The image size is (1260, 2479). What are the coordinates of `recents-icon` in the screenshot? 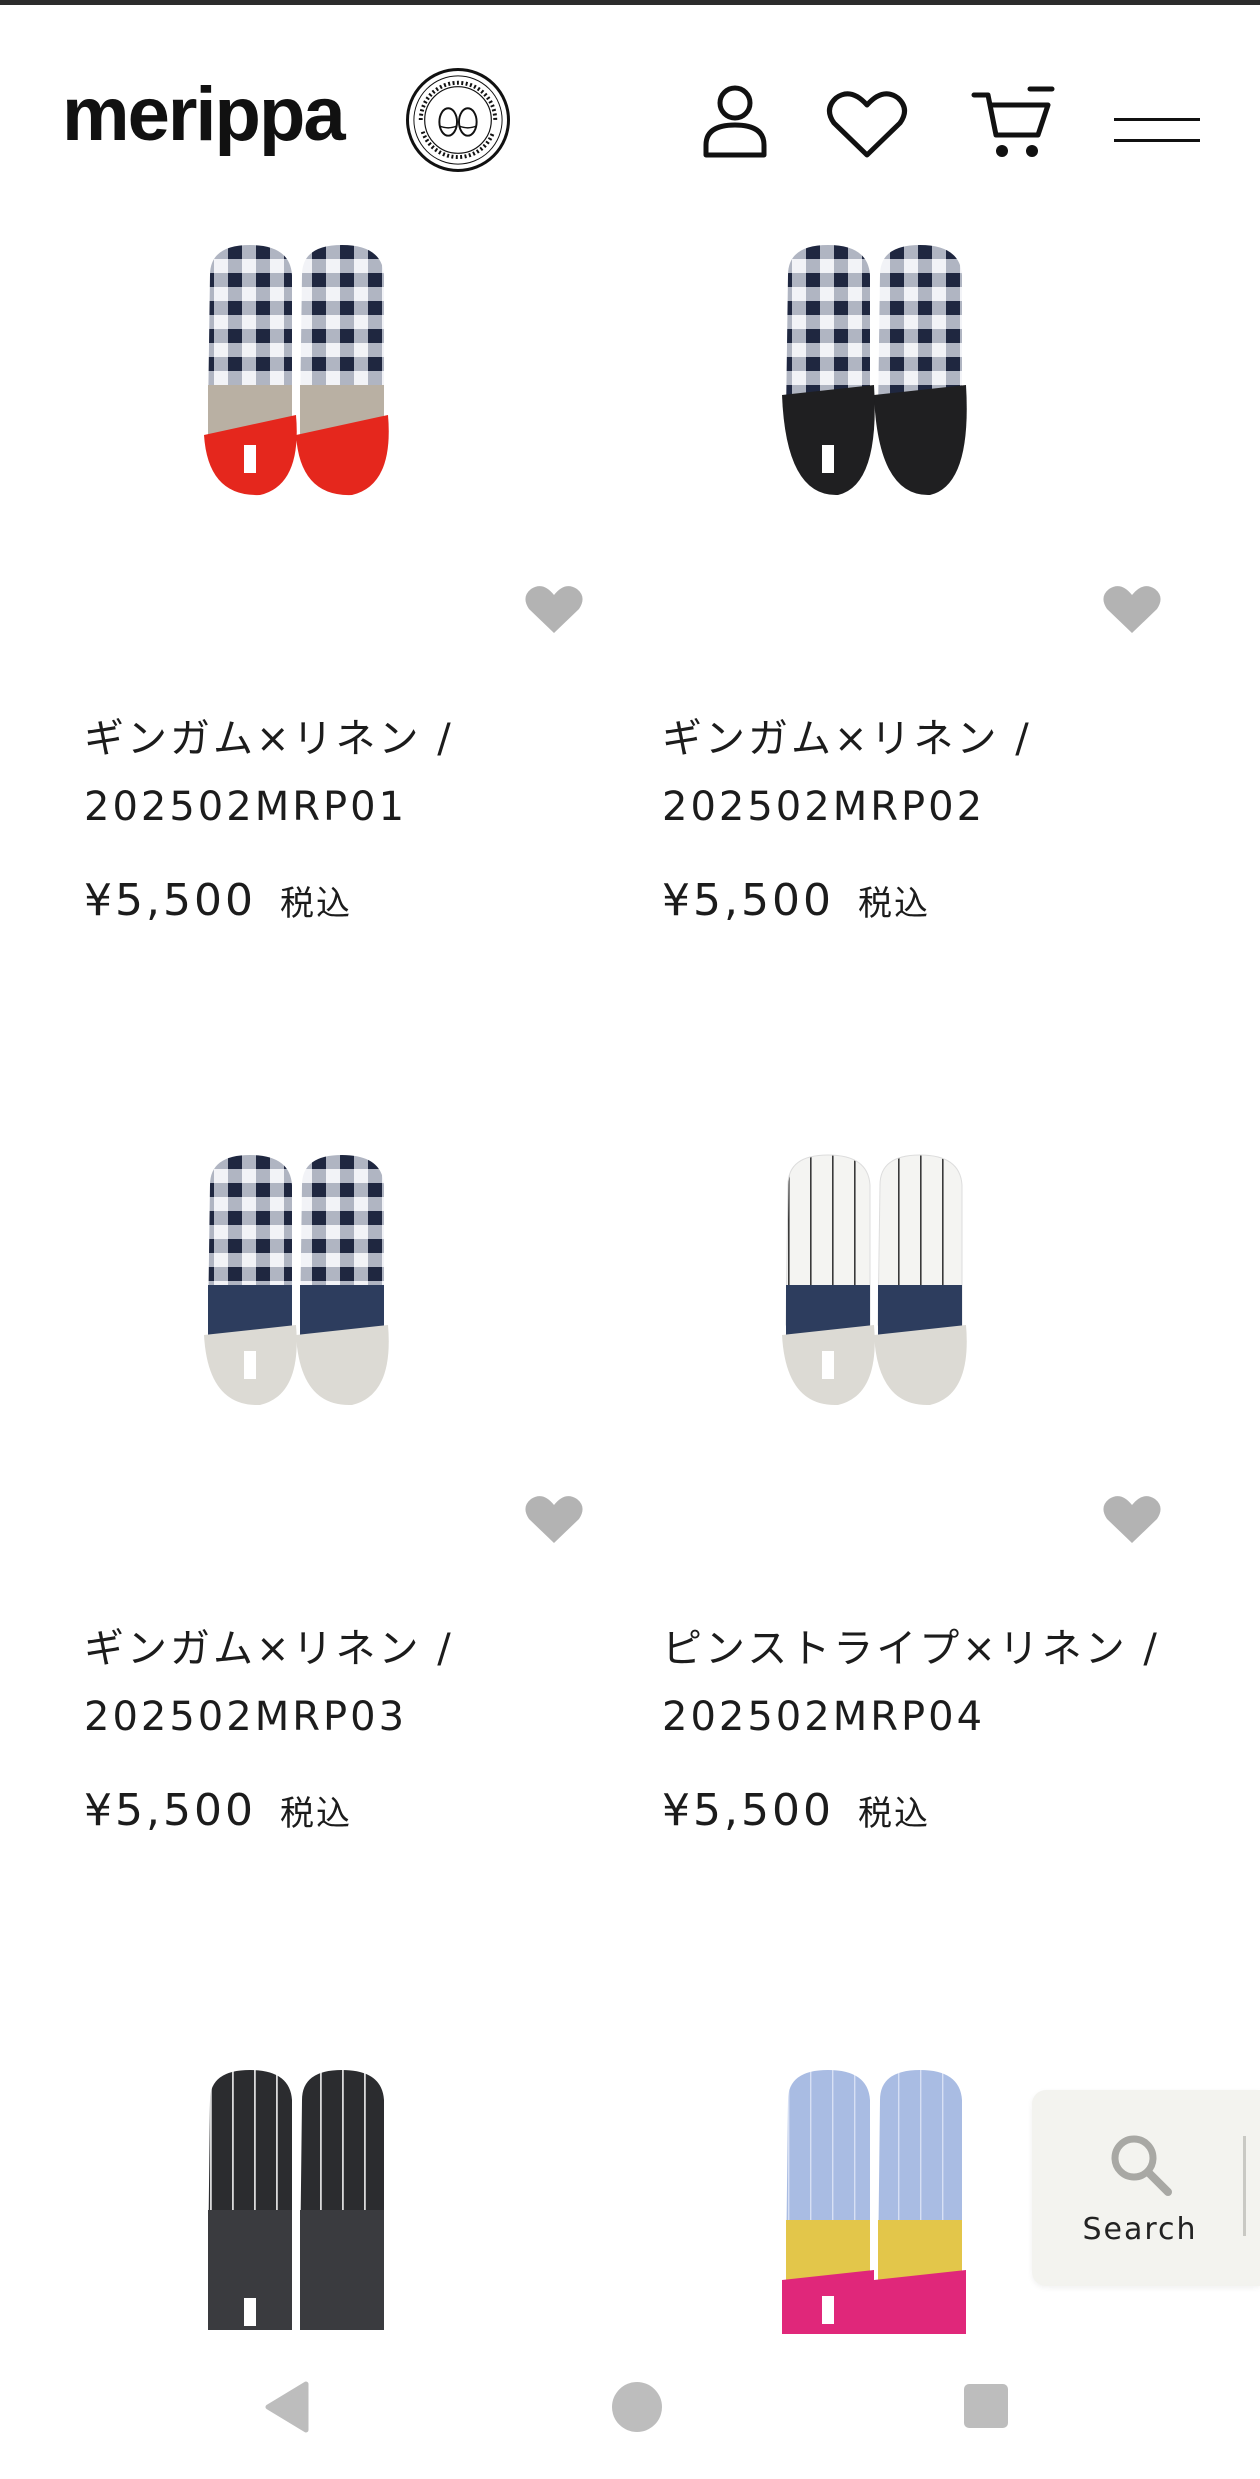 It's located at (986, 2408).